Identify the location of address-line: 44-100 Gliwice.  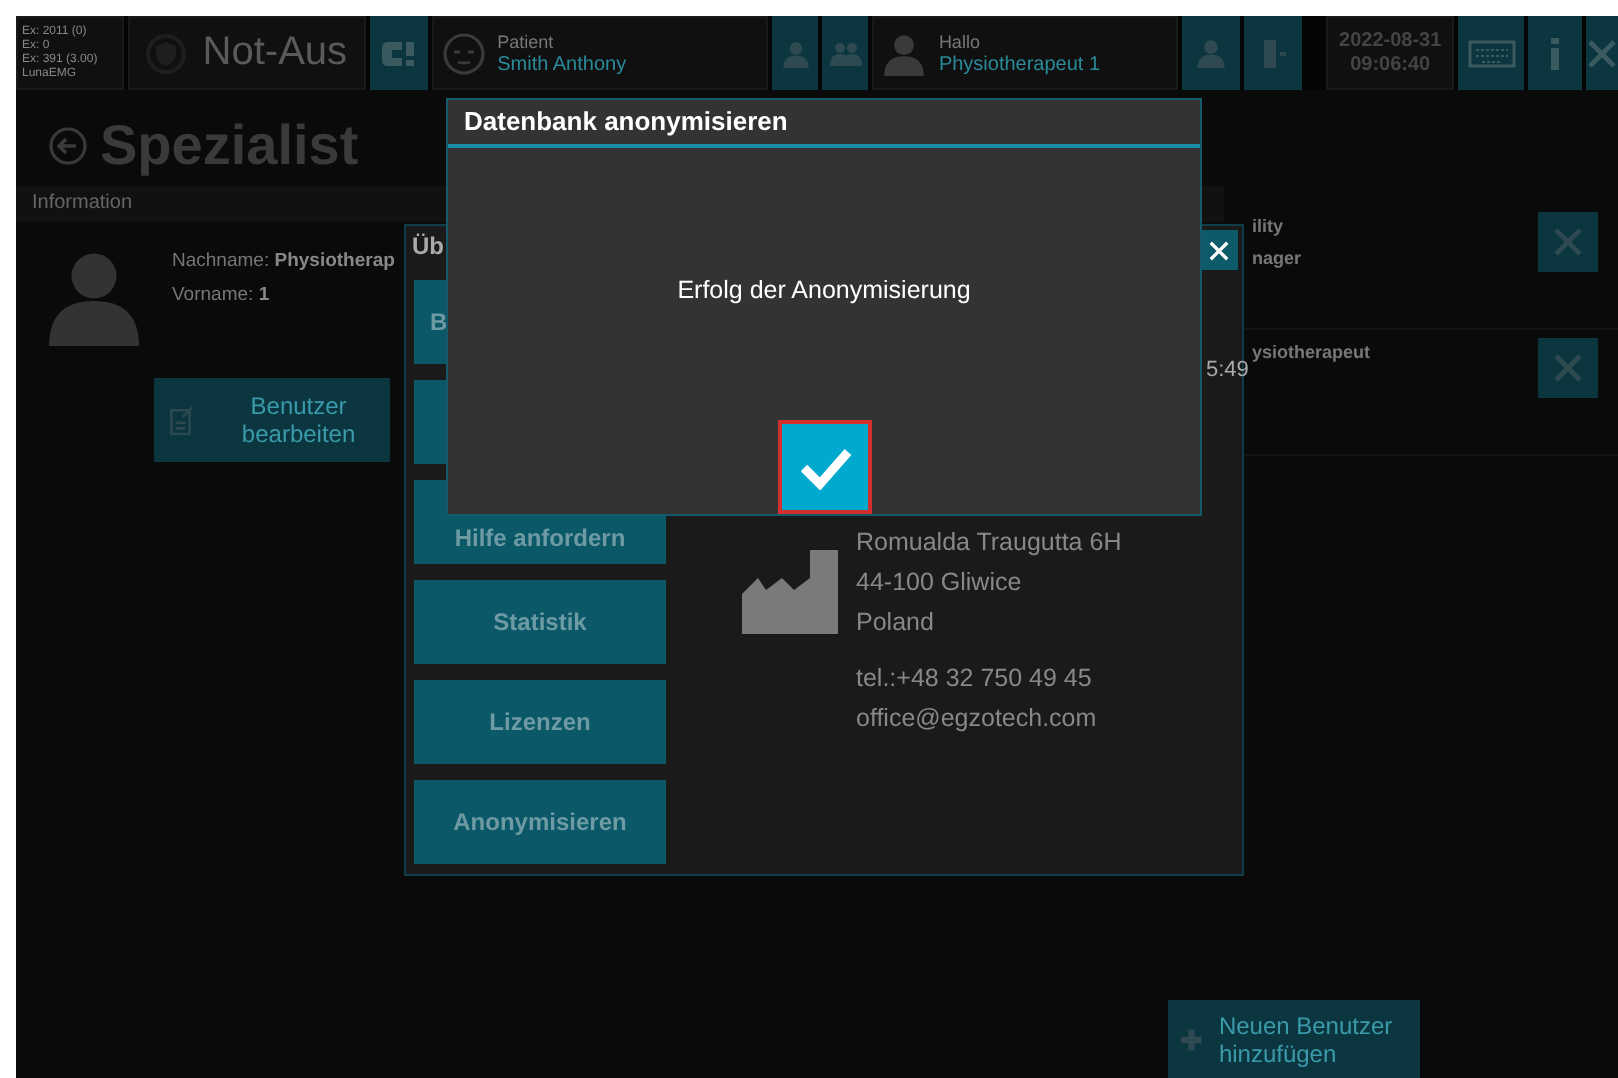
(940, 583).